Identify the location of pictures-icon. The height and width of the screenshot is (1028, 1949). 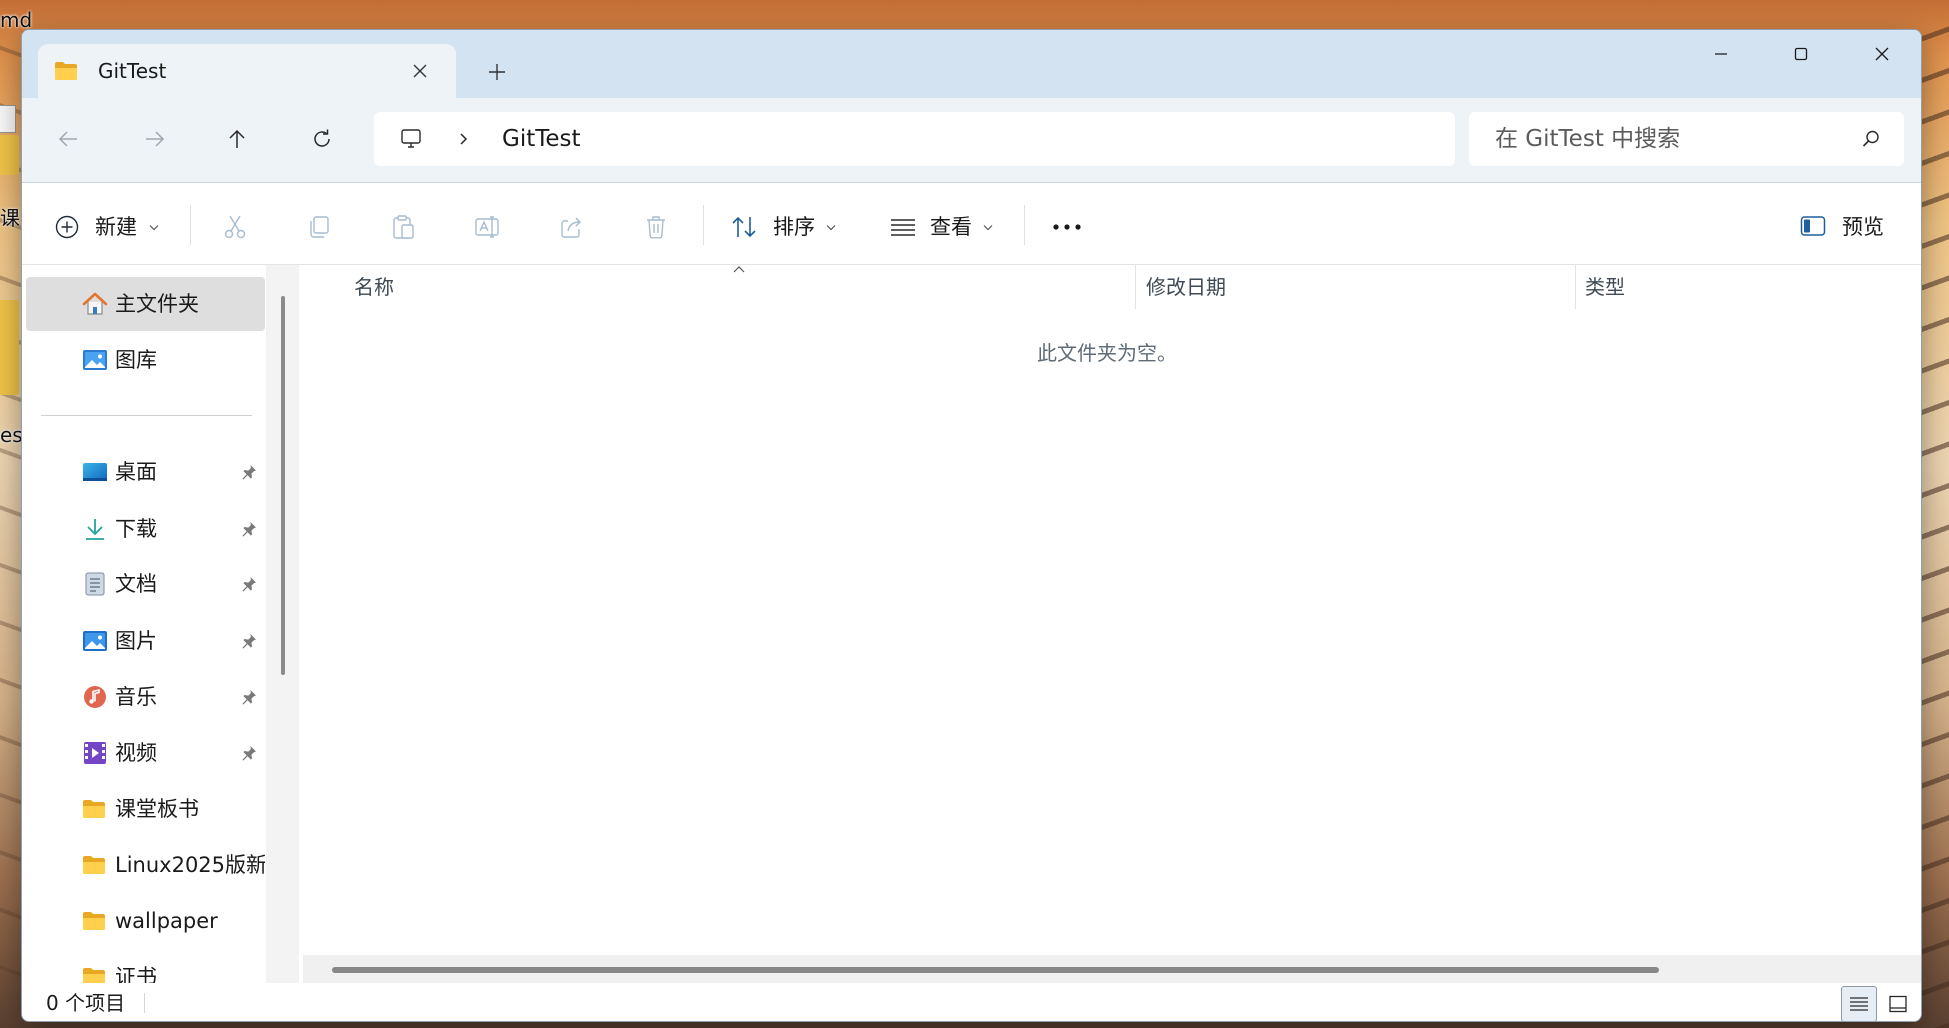
(95, 641).